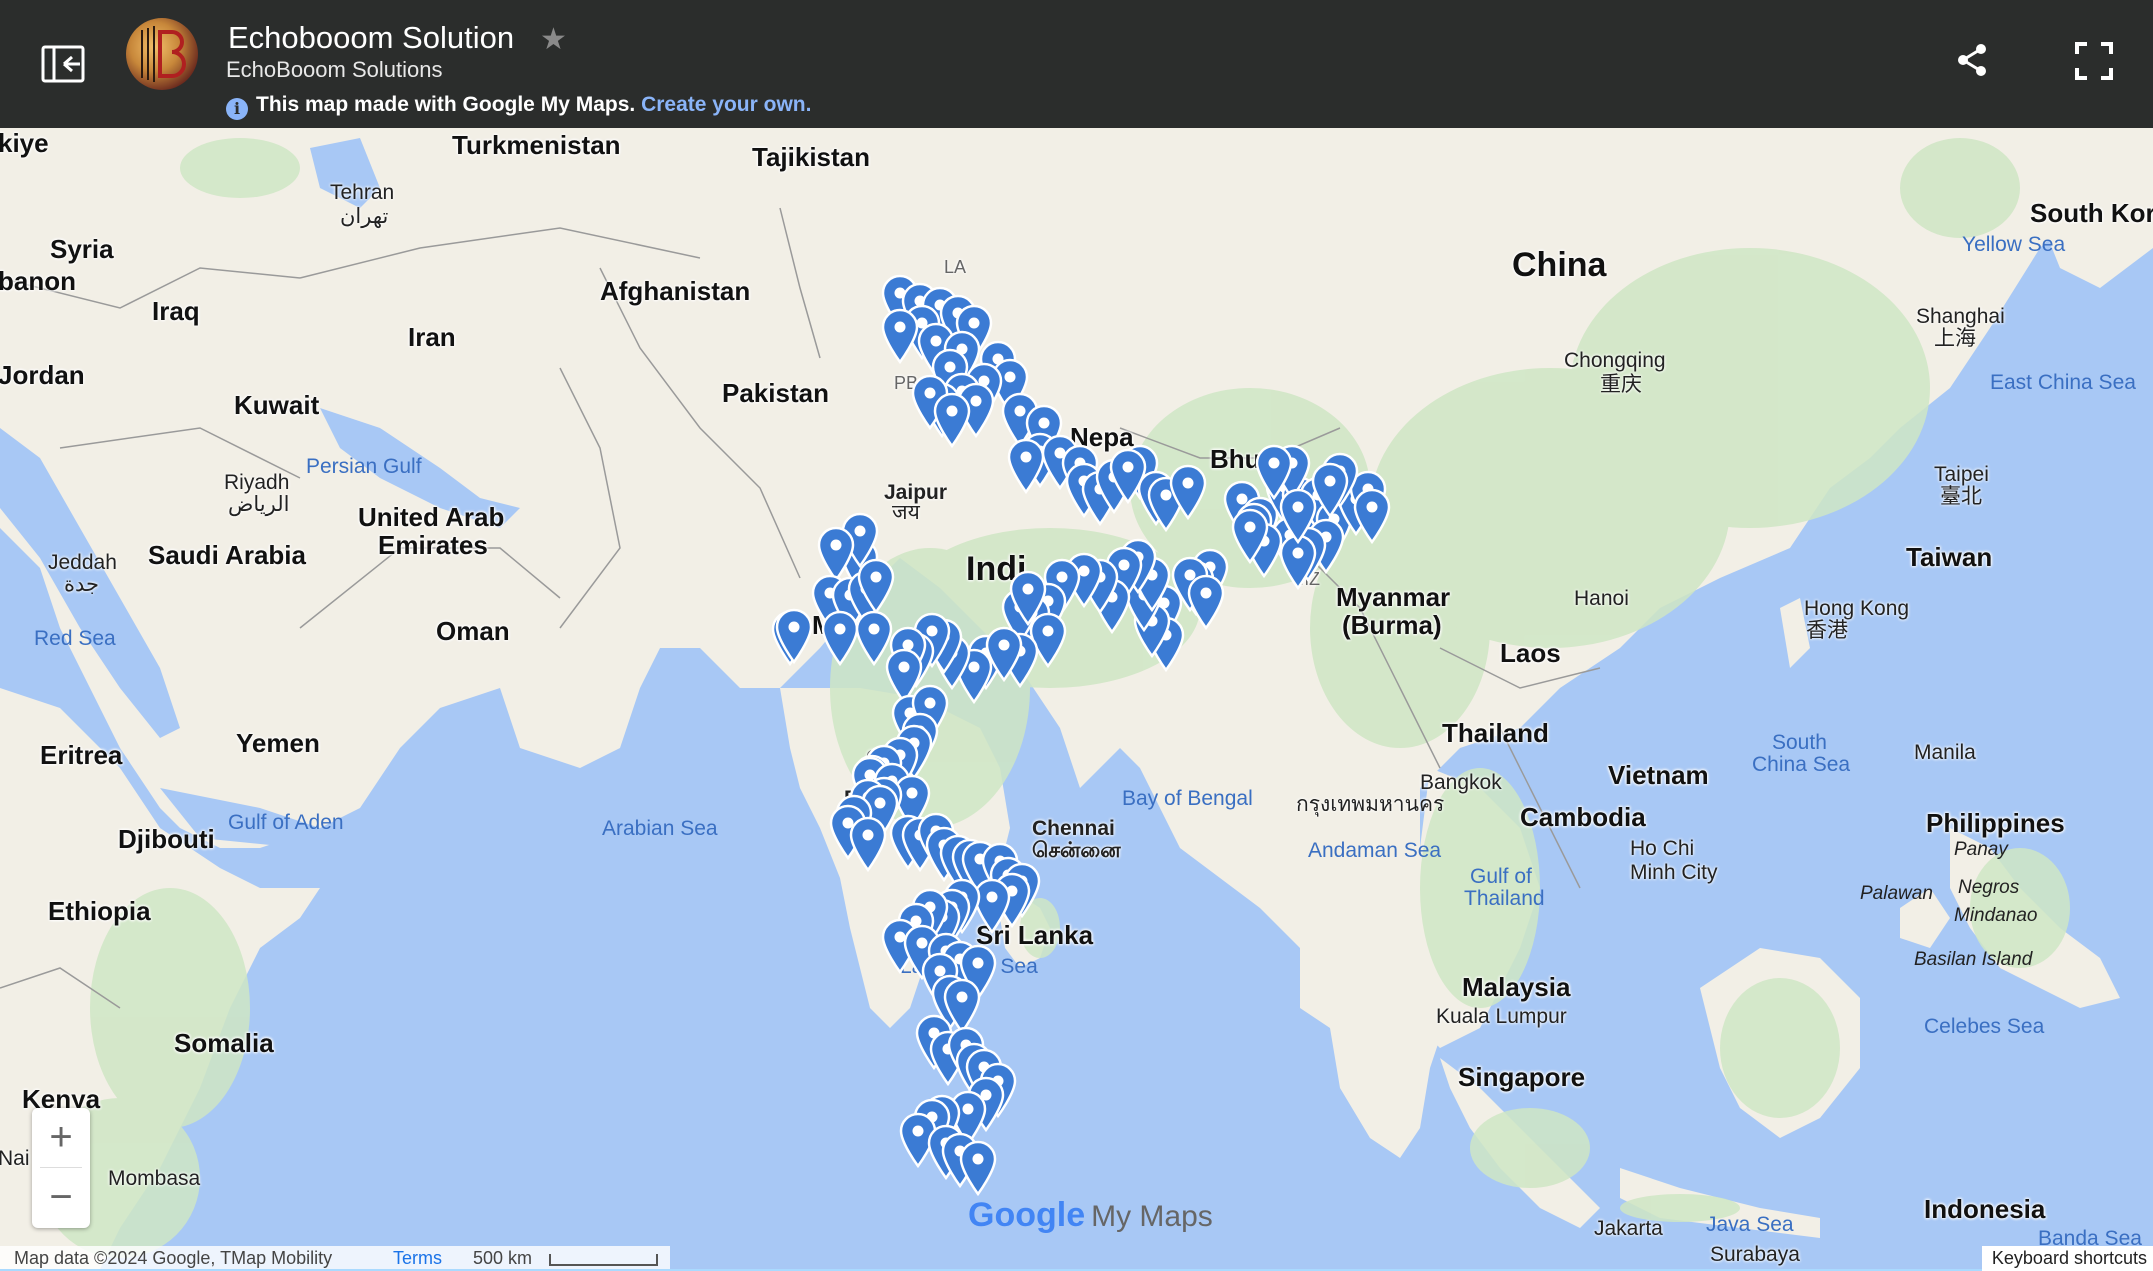 Image resolution: width=2153 pixels, height=1271 pixels. I want to click on scale-bar, so click(603, 1260).